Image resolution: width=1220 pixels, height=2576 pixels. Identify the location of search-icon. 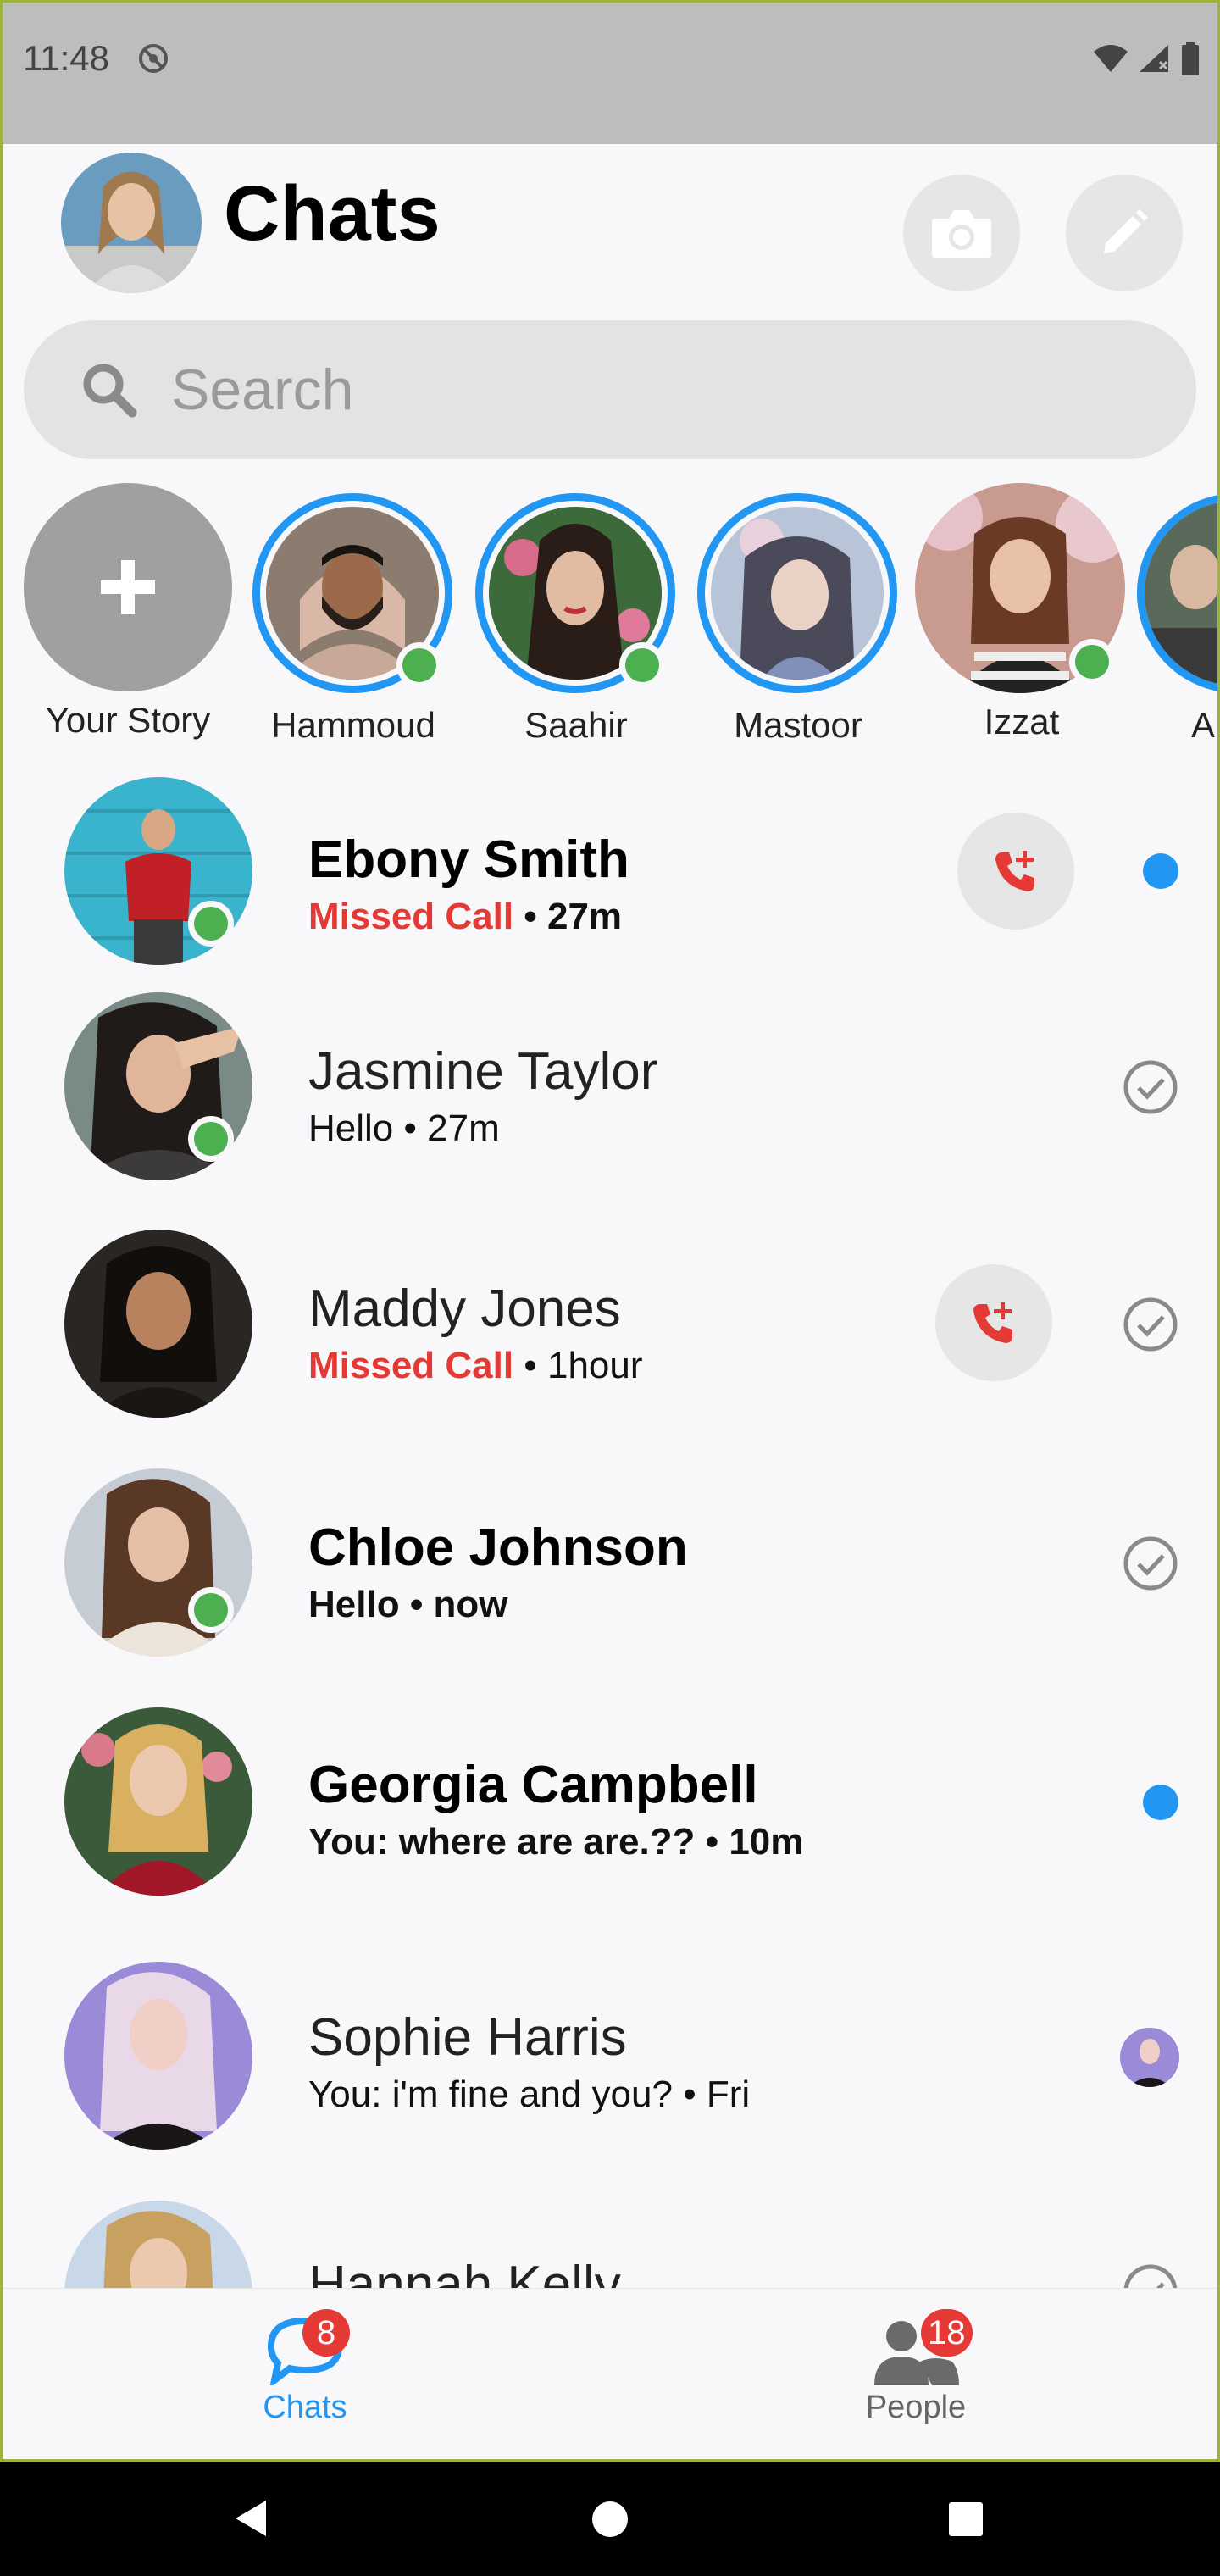
(110, 391).